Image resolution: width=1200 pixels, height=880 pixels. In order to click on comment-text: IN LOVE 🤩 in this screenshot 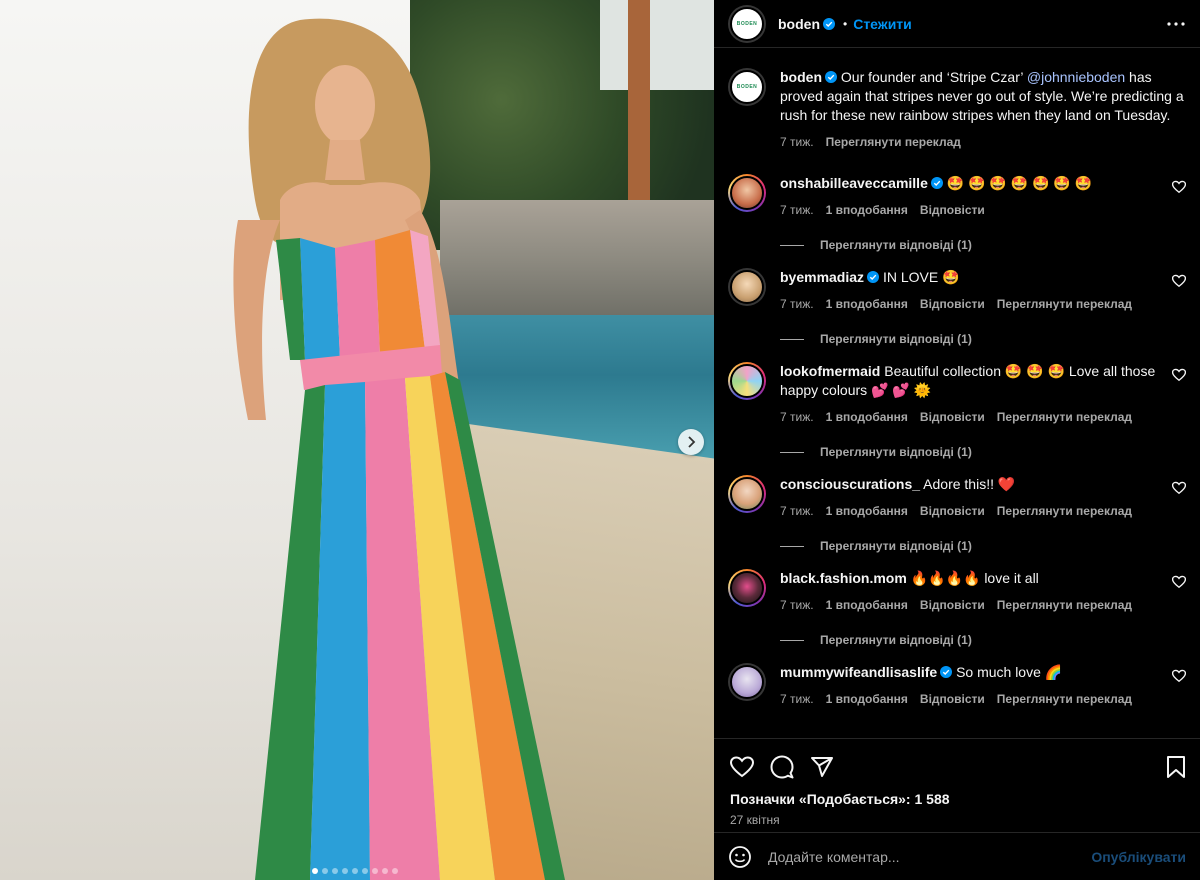, I will do `click(921, 277)`.